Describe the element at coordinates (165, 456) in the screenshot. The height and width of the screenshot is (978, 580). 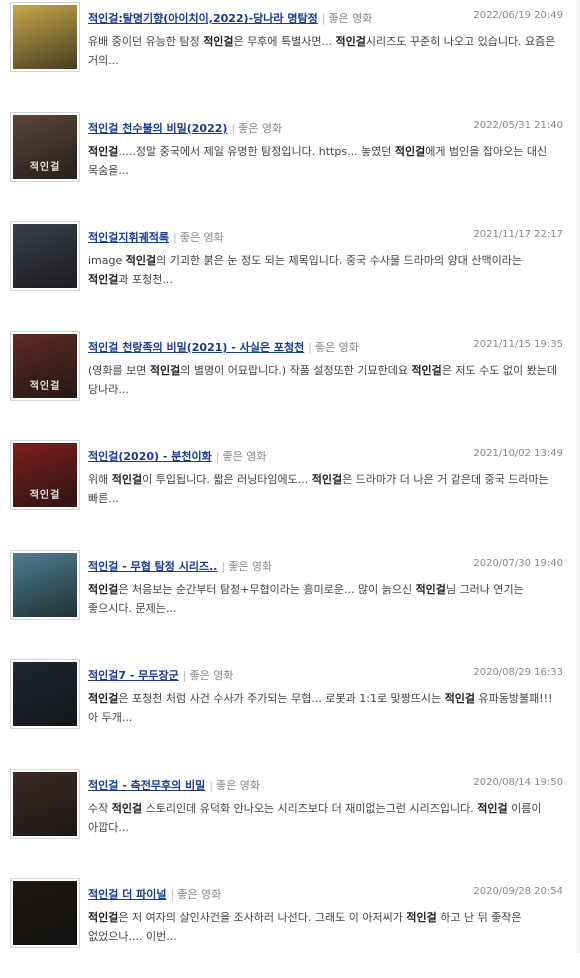
I see `title-text: (2020) - 분천이화` at that location.